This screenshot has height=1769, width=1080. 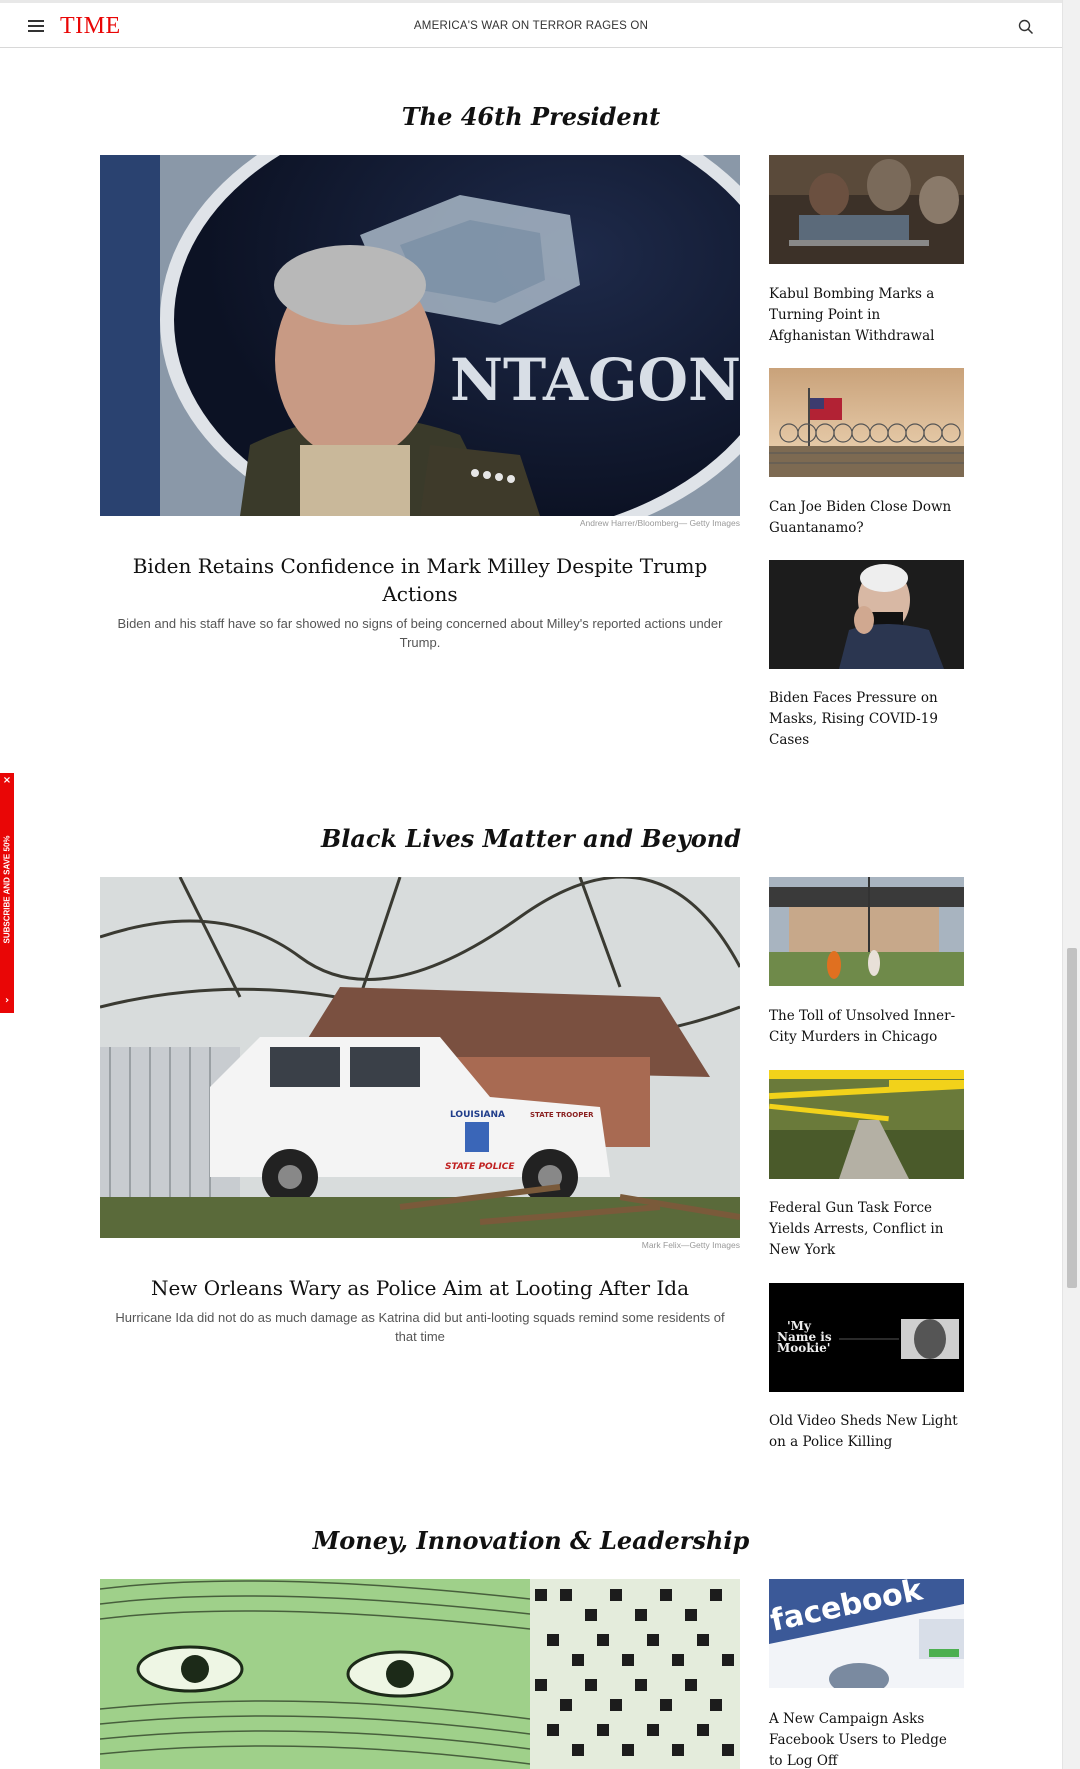 I want to click on side-image-biden, so click(x=866, y=614).